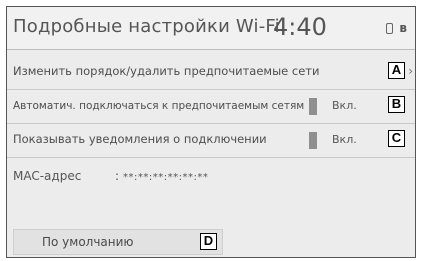 Image resolution: width=423 pixels, height=261 pixels. Describe the element at coordinates (396, 138) in the screenshot. I see `callout-c: C` at that location.